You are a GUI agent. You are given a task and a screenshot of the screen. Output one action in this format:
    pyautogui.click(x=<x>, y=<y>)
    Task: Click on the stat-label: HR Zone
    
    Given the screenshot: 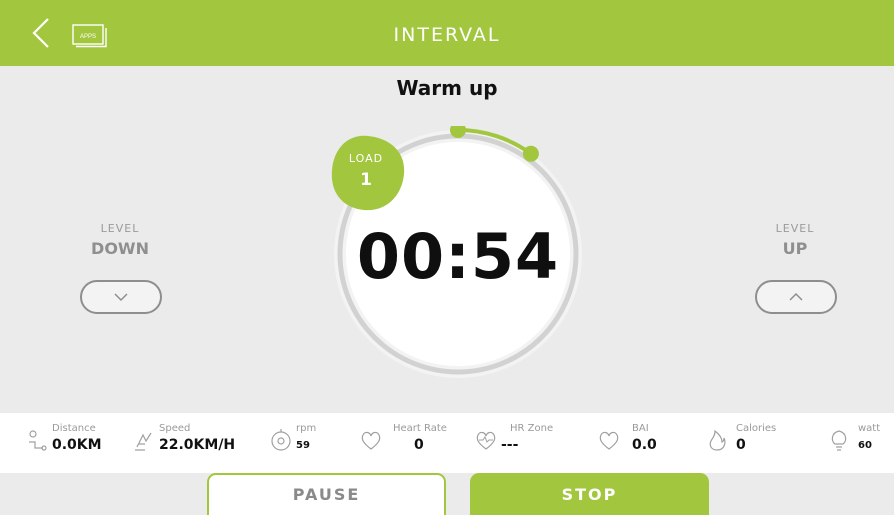 What is the action you would take?
    pyautogui.click(x=532, y=428)
    